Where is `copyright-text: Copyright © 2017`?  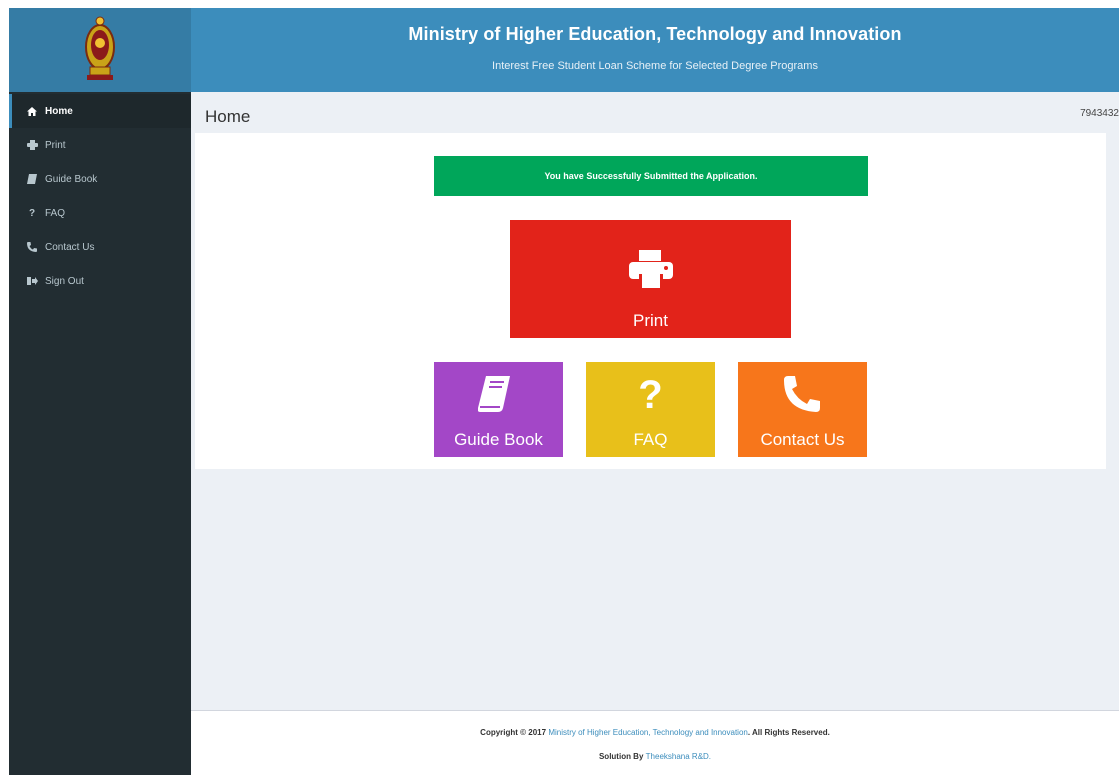 copyright-text: Copyright © 2017 is located at coordinates (513, 732).